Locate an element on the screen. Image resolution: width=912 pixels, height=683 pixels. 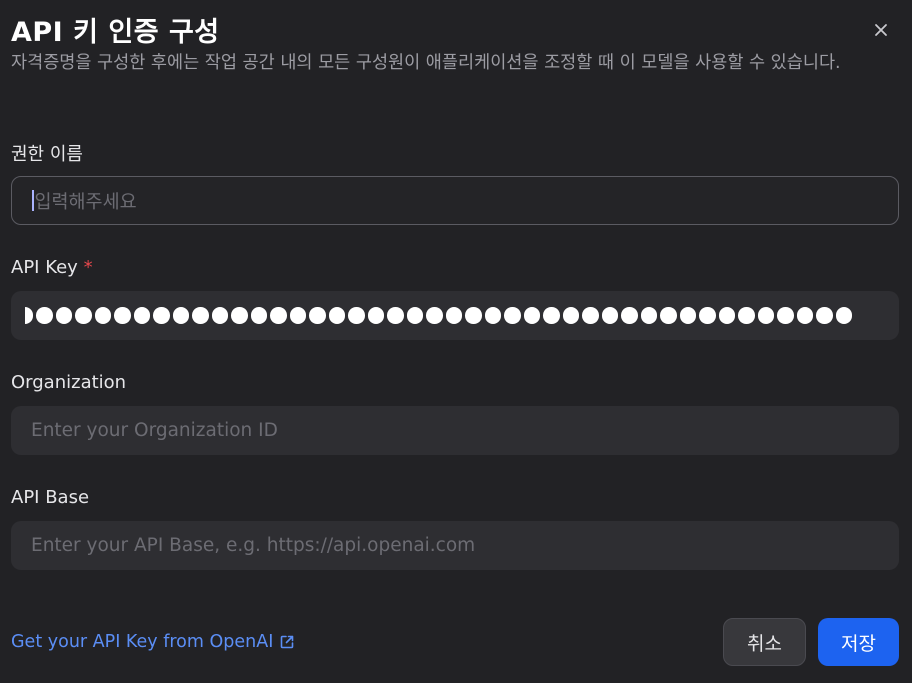
get-api-key-link: Get your API Key from OpenAI is located at coordinates (153, 642).